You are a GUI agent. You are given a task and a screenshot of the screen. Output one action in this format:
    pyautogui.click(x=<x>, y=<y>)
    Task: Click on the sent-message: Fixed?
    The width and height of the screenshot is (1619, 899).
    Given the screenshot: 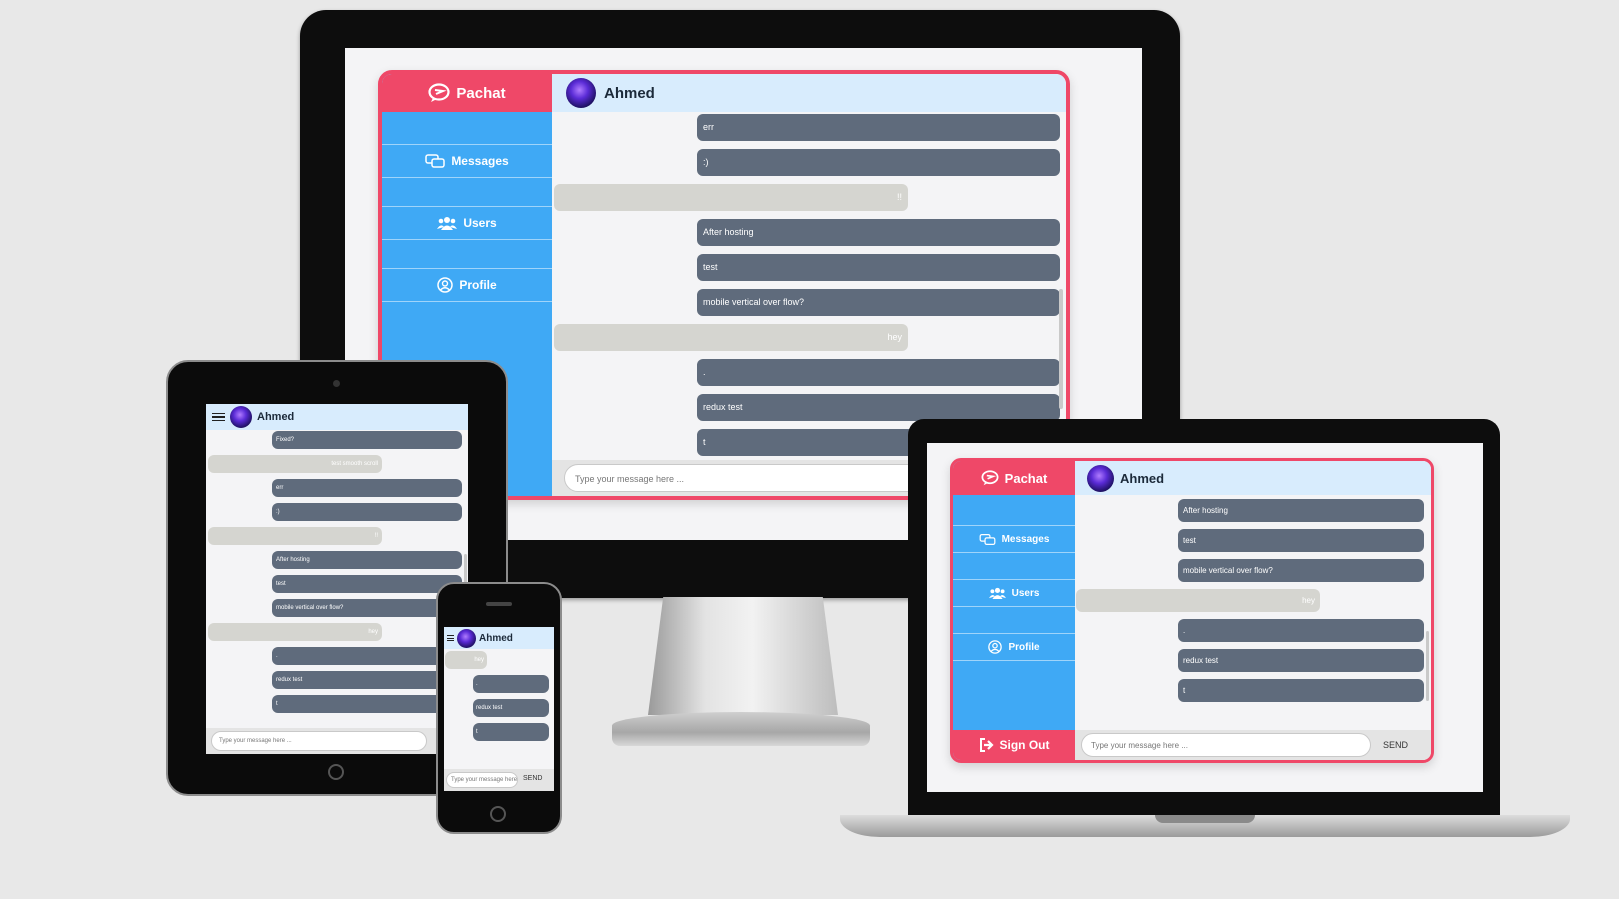 What is the action you would take?
    pyautogui.click(x=367, y=440)
    